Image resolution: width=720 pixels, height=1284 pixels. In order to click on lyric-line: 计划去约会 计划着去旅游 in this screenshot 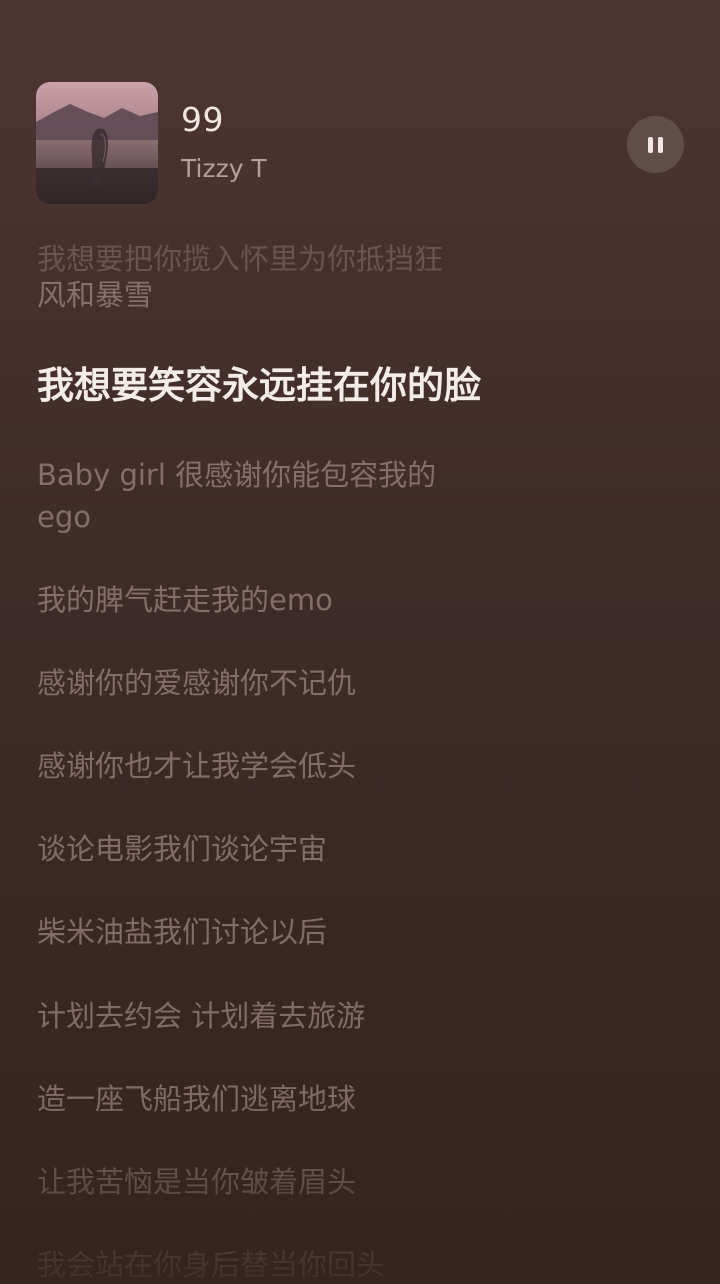, I will do `click(201, 1016)`.